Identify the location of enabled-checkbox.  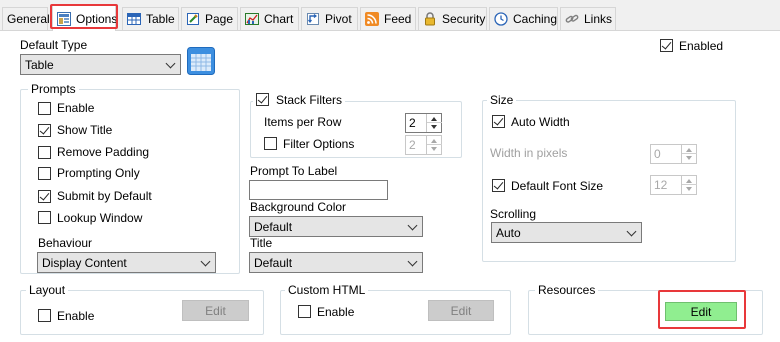
(666, 45).